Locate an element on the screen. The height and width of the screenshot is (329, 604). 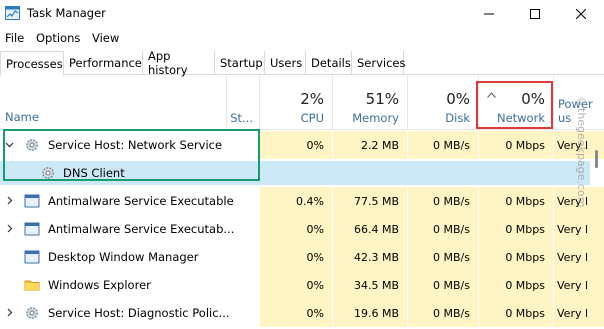
menu-bar: File Options View is located at coordinates (302, 38).